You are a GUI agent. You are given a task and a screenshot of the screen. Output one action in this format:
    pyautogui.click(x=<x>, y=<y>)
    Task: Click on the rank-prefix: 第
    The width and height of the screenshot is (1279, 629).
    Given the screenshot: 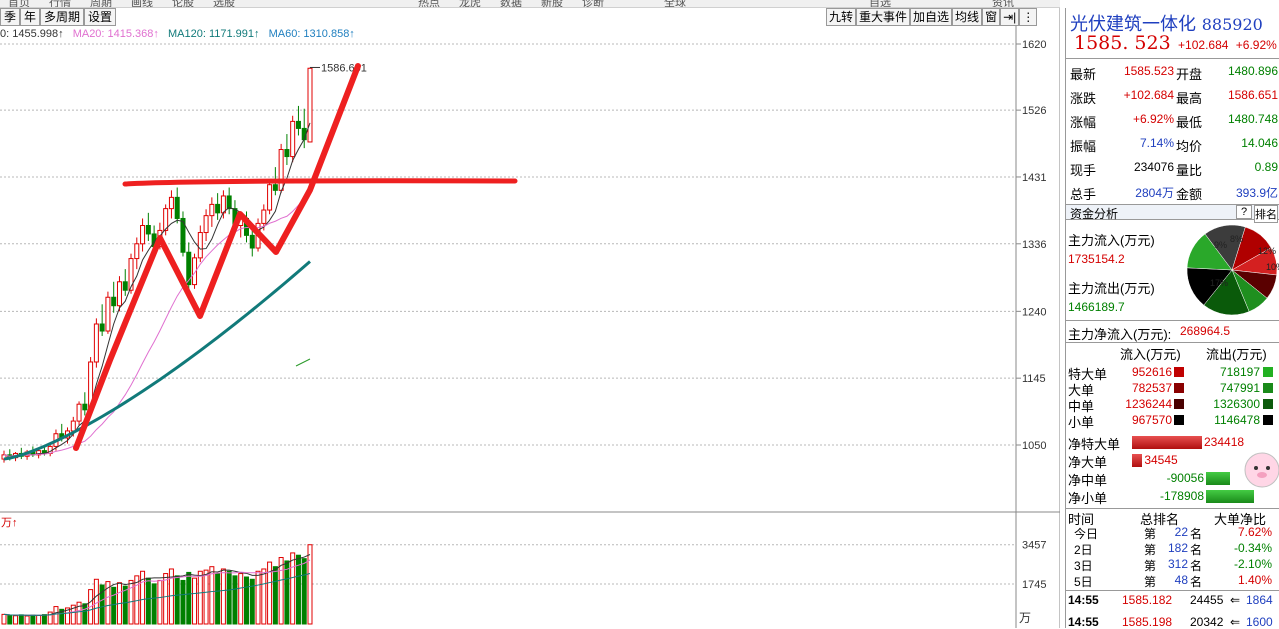 What is the action you would take?
    pyautogui.click(x=1150, y=550)
    